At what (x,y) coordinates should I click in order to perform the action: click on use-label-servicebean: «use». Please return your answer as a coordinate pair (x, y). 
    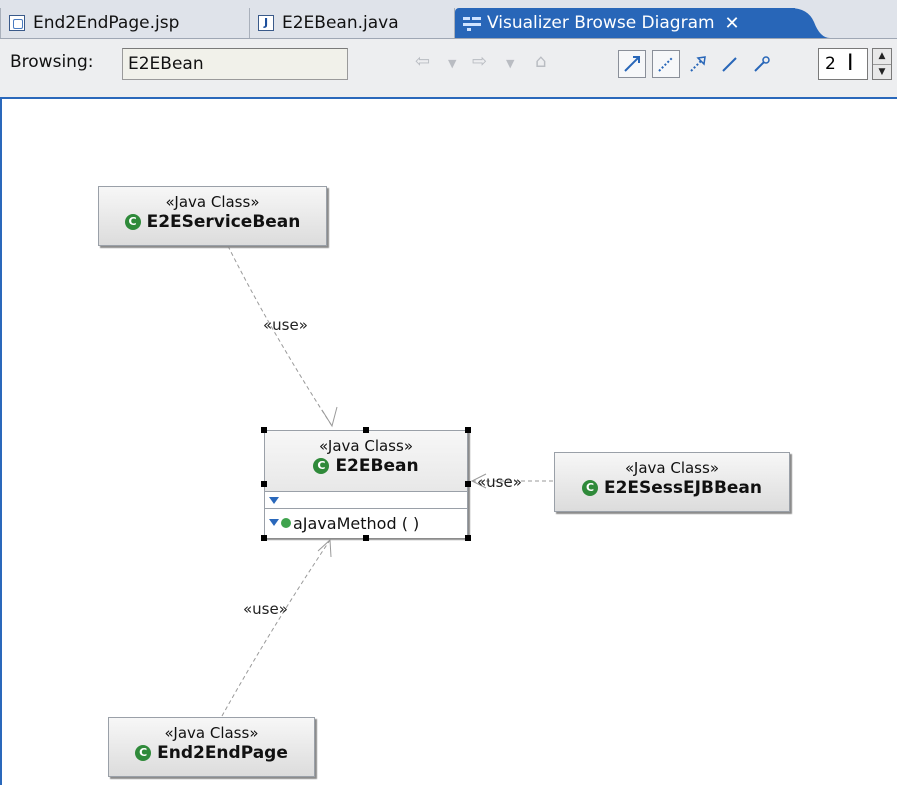
    Looking at the image, I should click on (285, 325).